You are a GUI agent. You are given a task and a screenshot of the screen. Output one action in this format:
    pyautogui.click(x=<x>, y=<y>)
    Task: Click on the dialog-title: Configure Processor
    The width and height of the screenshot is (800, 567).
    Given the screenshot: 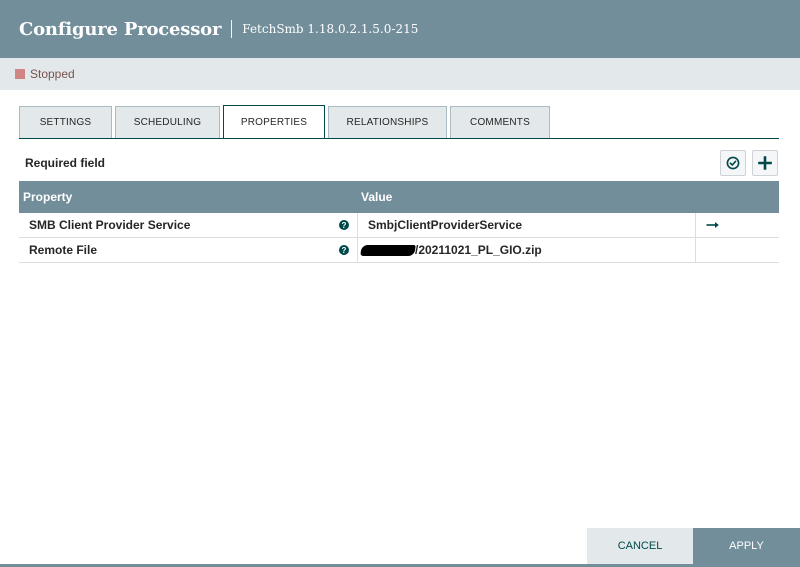 What is the action you would take?
    pyautogui.click(x=120, y=29)
    